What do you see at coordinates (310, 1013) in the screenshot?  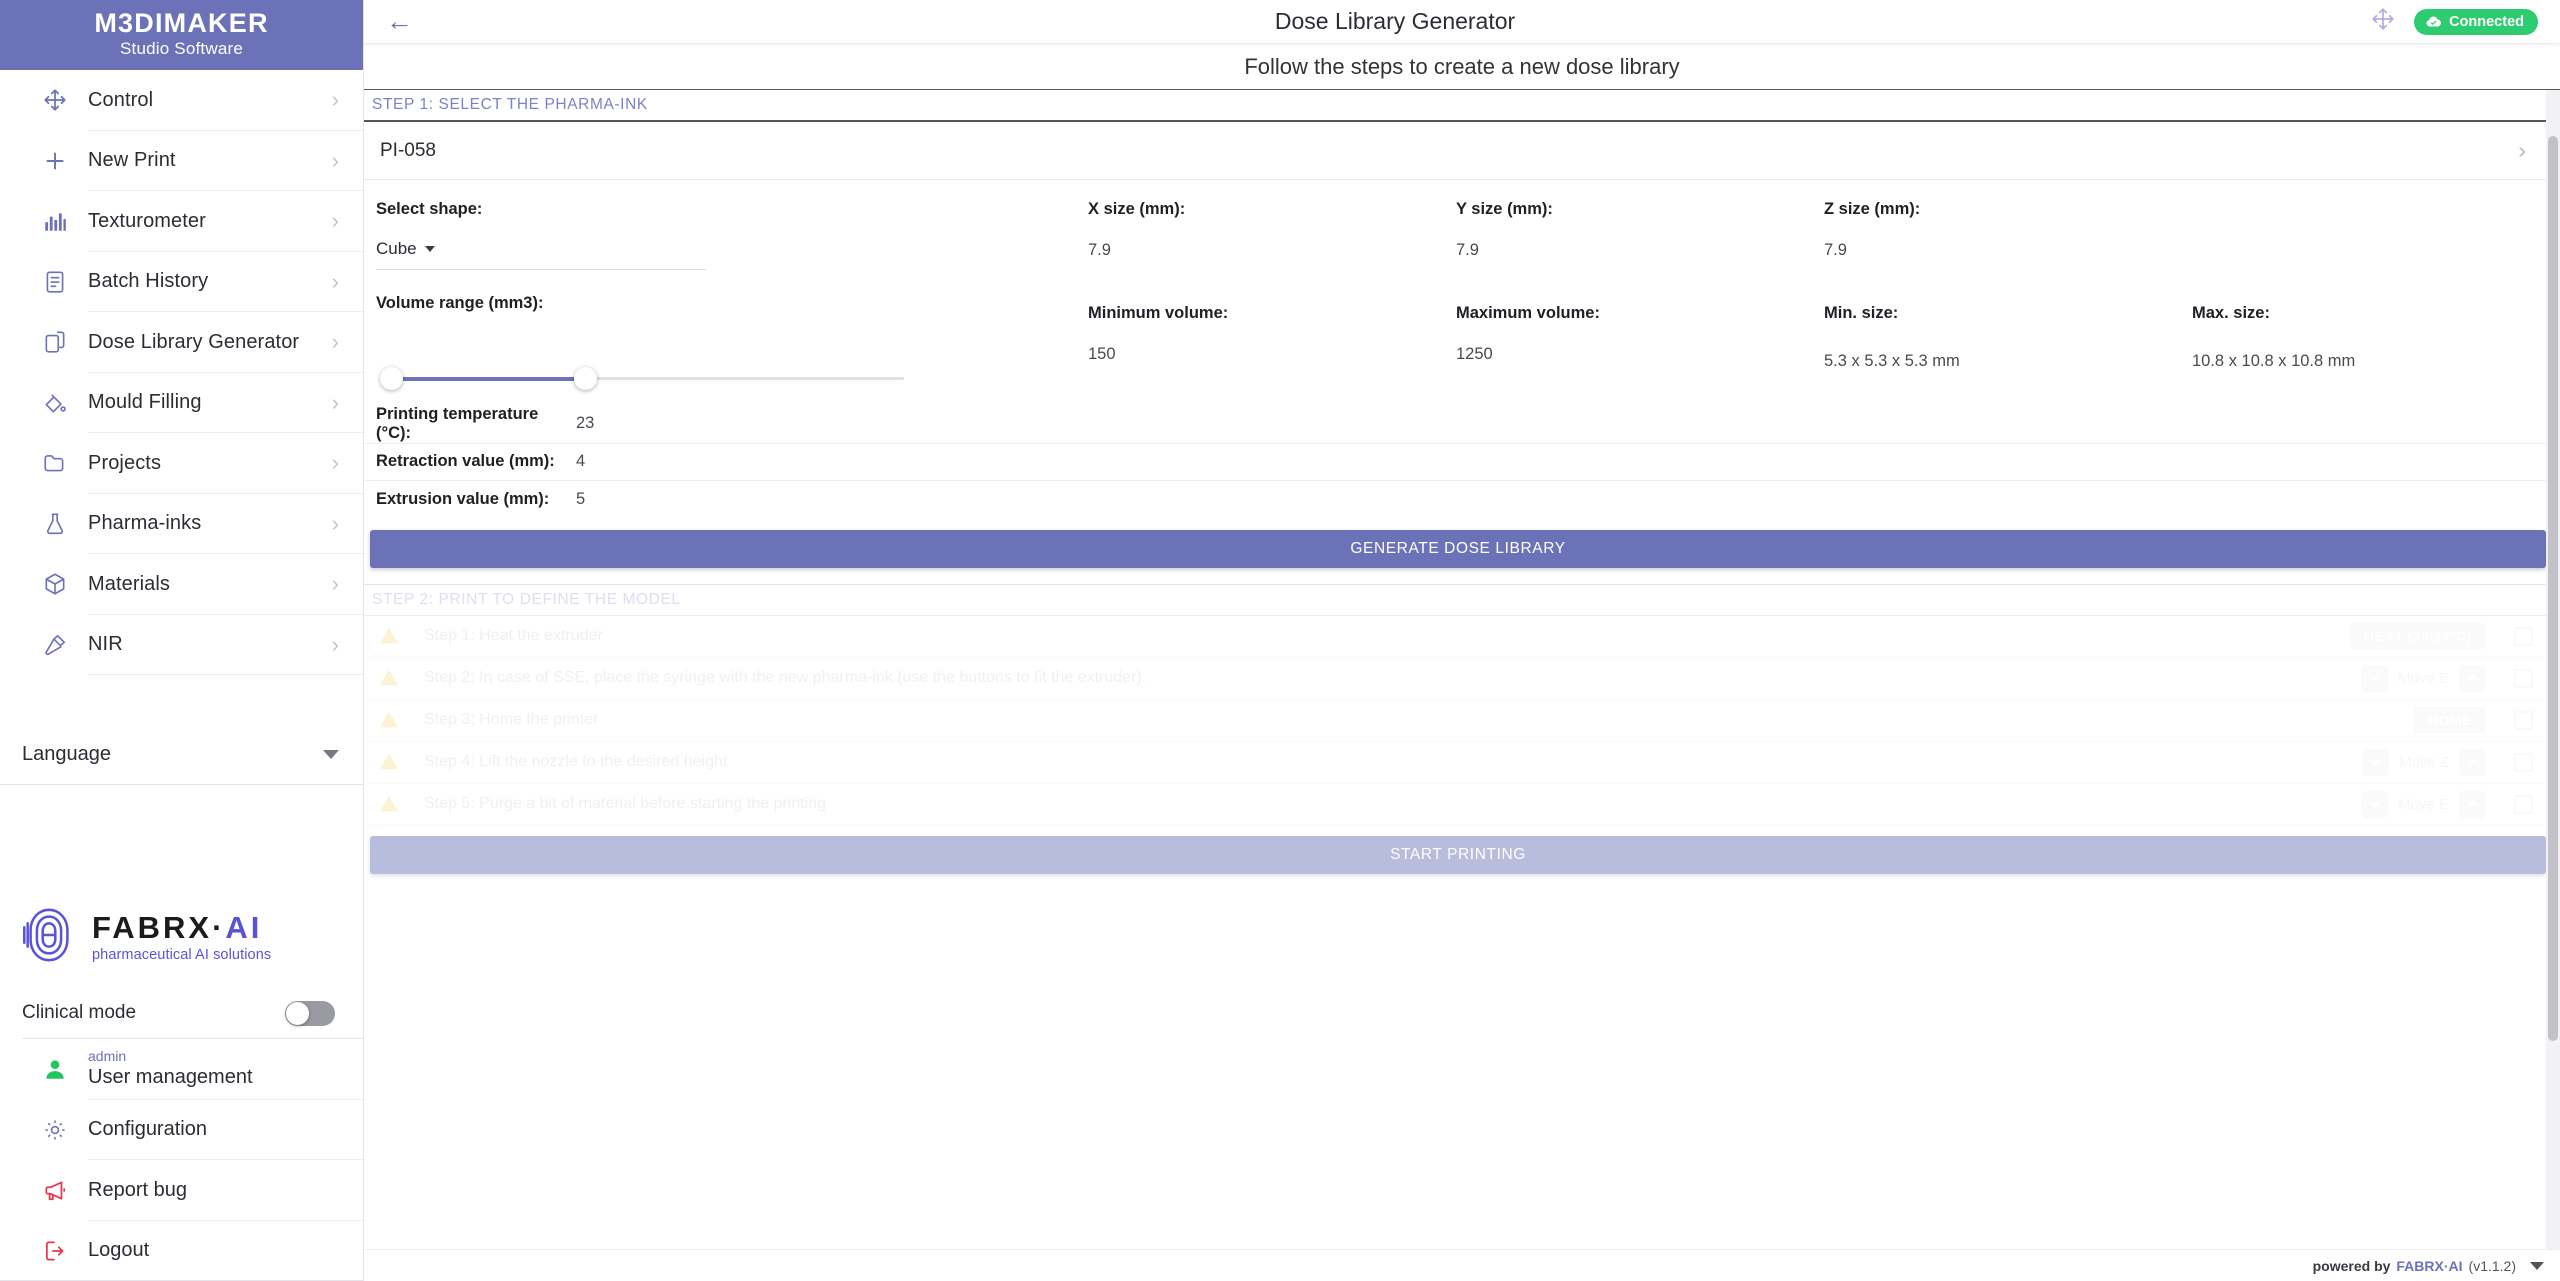 I see `clinical-mode-toggle` at bounding box center [310, 1013].